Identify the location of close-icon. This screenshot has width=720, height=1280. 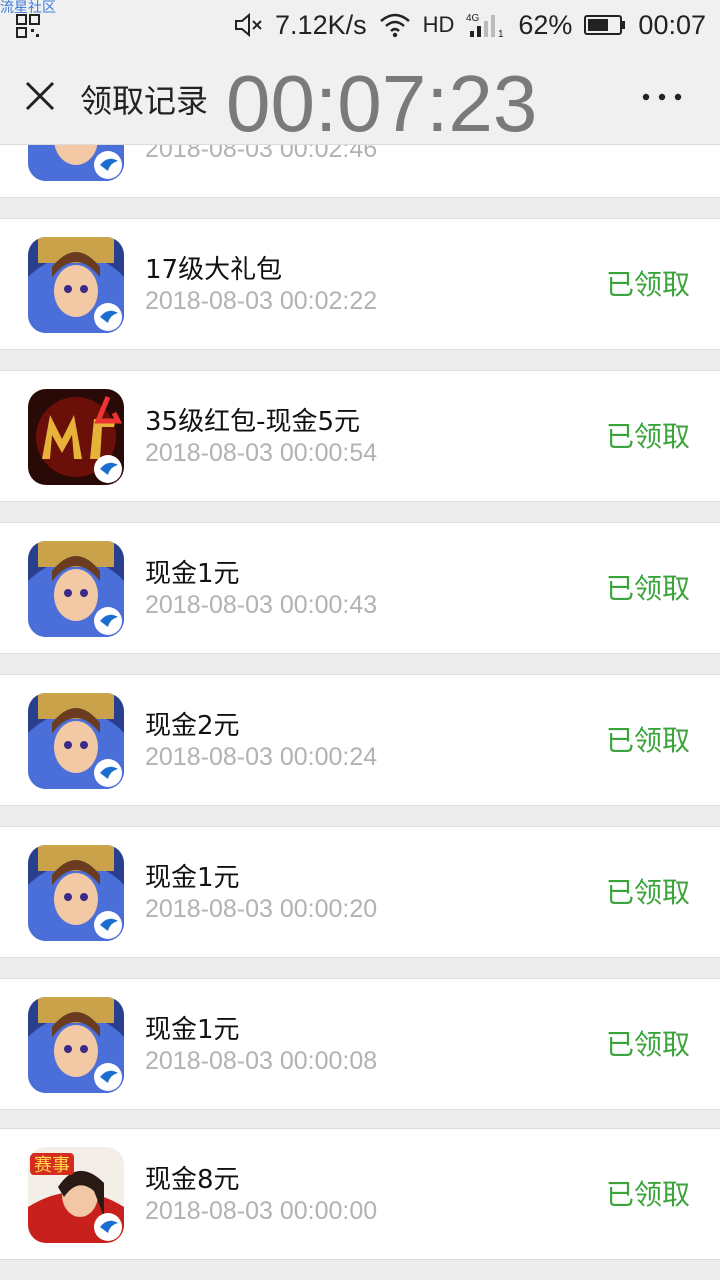
(40, 96).